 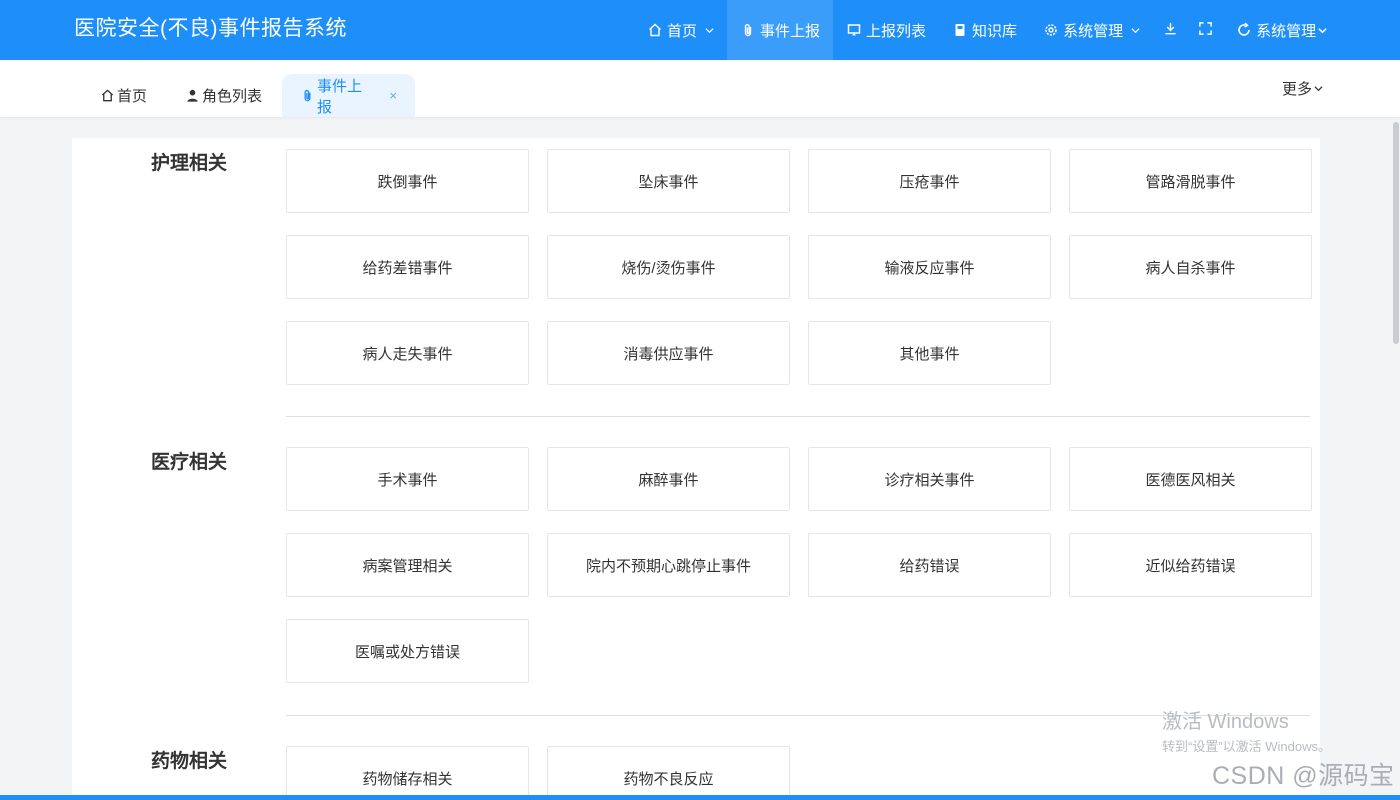 I want to click on event-card: 病人自杀事件, so click(x=1190, y=267).